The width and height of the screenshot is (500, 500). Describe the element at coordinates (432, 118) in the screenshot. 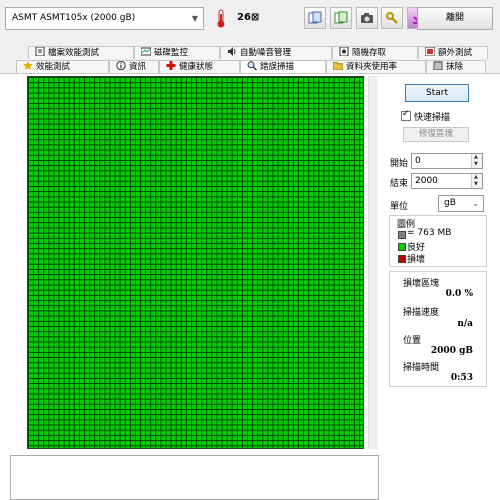

I see `quick-scan-label: 快速掃描` at that location.